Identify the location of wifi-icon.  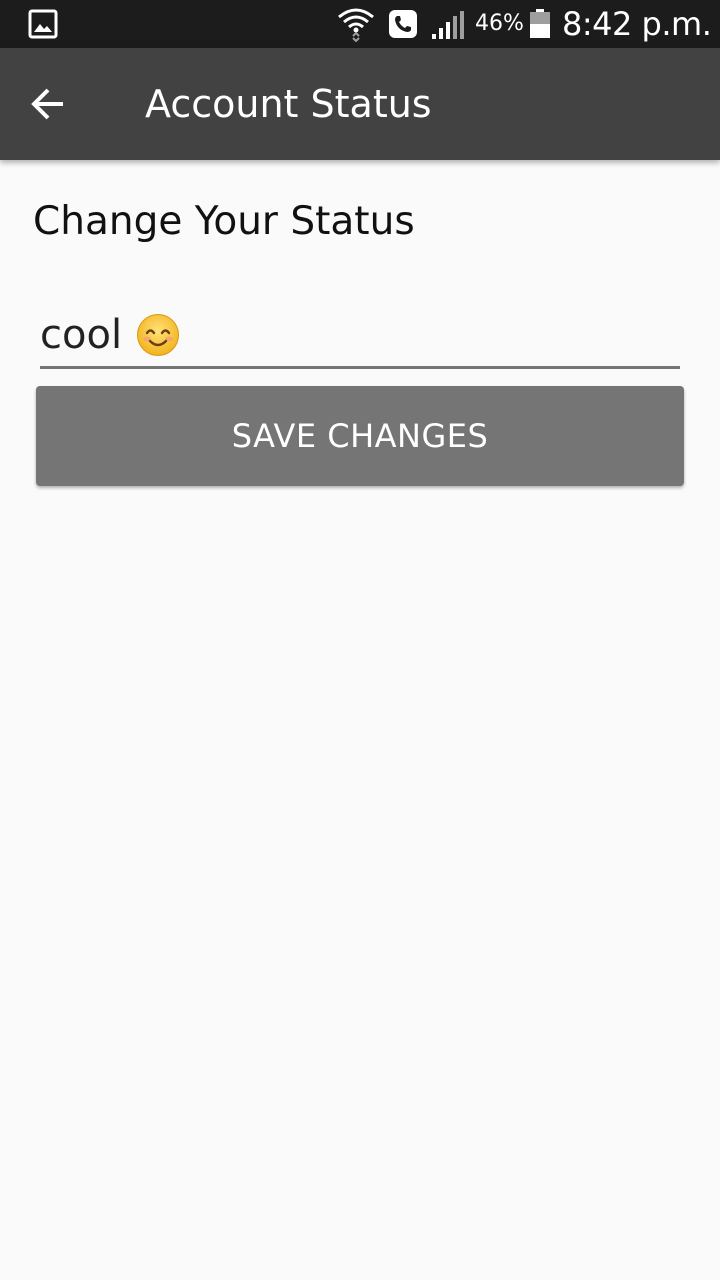
(356, 25).